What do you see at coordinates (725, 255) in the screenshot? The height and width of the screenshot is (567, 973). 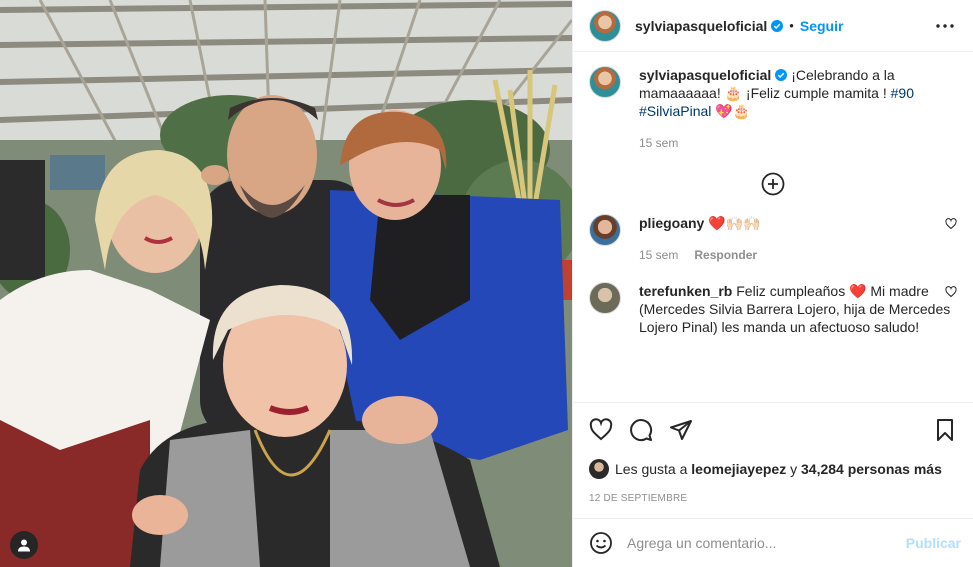 I see `reply-button: Responder` at bounding box center [725, 255].